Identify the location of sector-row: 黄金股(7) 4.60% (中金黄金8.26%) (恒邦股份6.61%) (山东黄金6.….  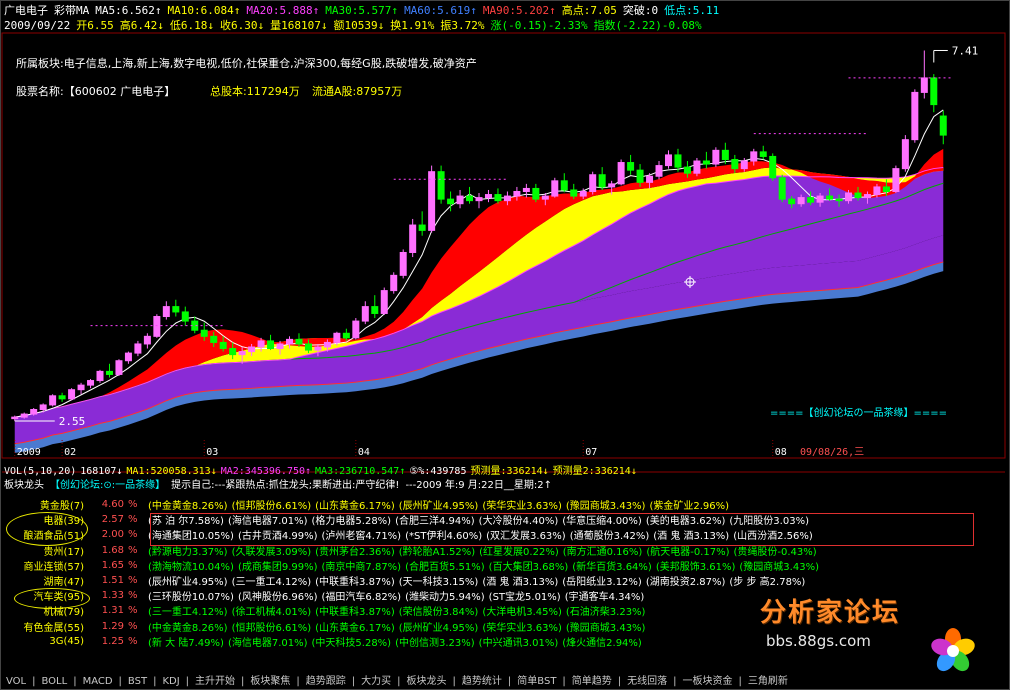
(412, 504).